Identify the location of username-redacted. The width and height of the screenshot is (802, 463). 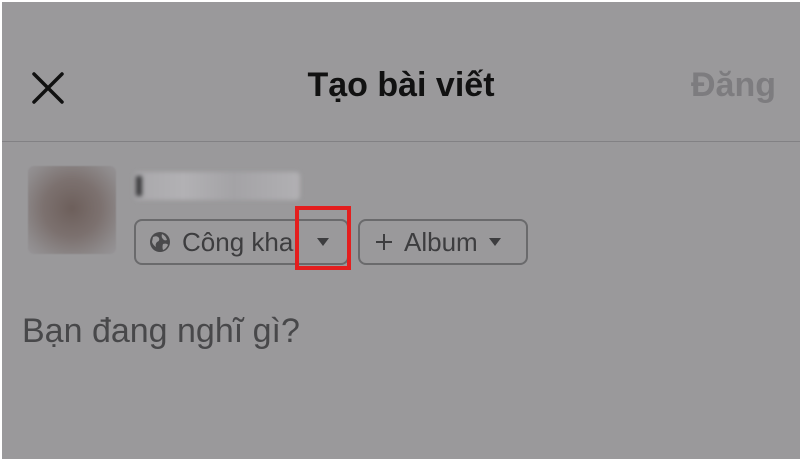
(217, 186).